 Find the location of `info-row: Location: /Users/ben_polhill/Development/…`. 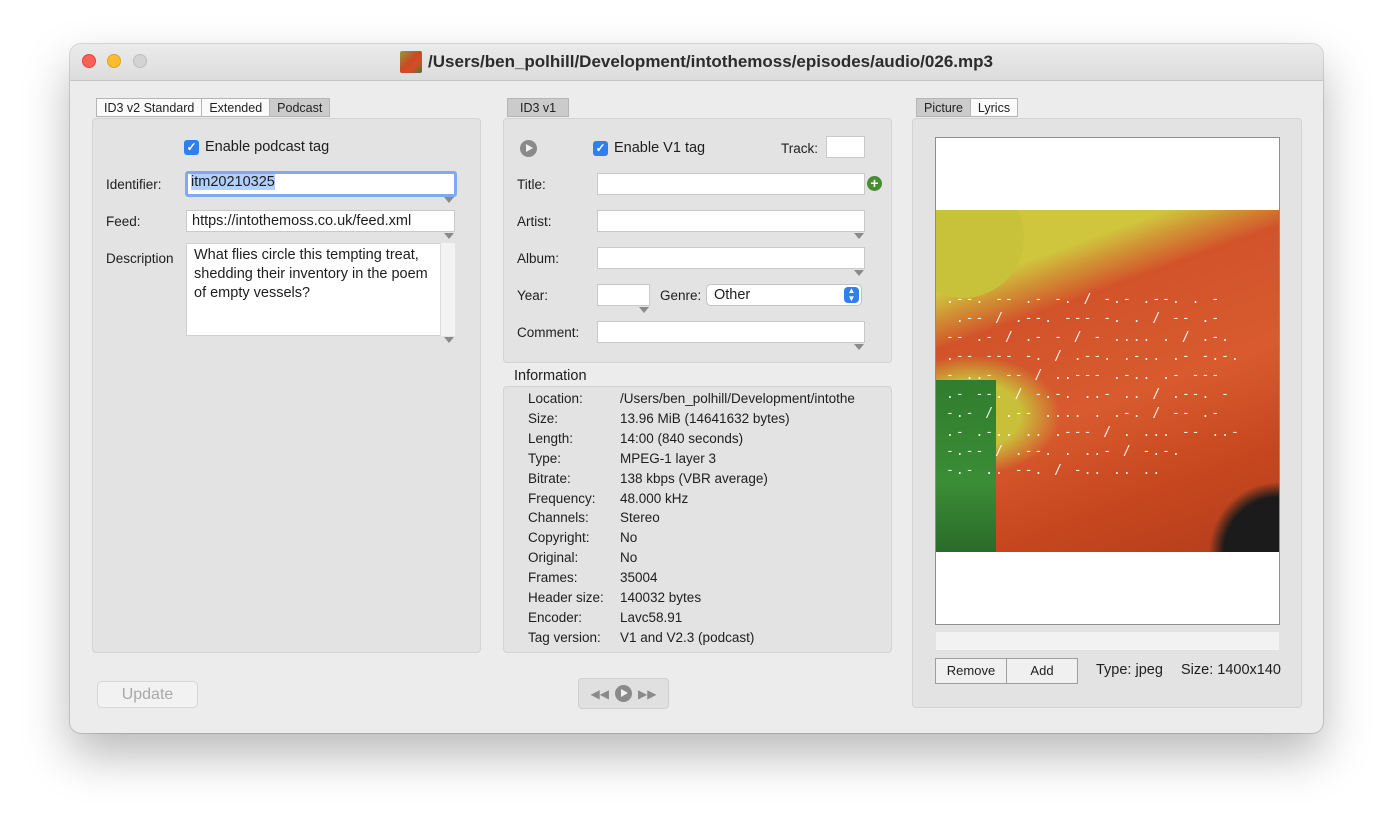

info-row: Location: /Users/ben_polhill/Development/… is located at coordinates (705, 399).